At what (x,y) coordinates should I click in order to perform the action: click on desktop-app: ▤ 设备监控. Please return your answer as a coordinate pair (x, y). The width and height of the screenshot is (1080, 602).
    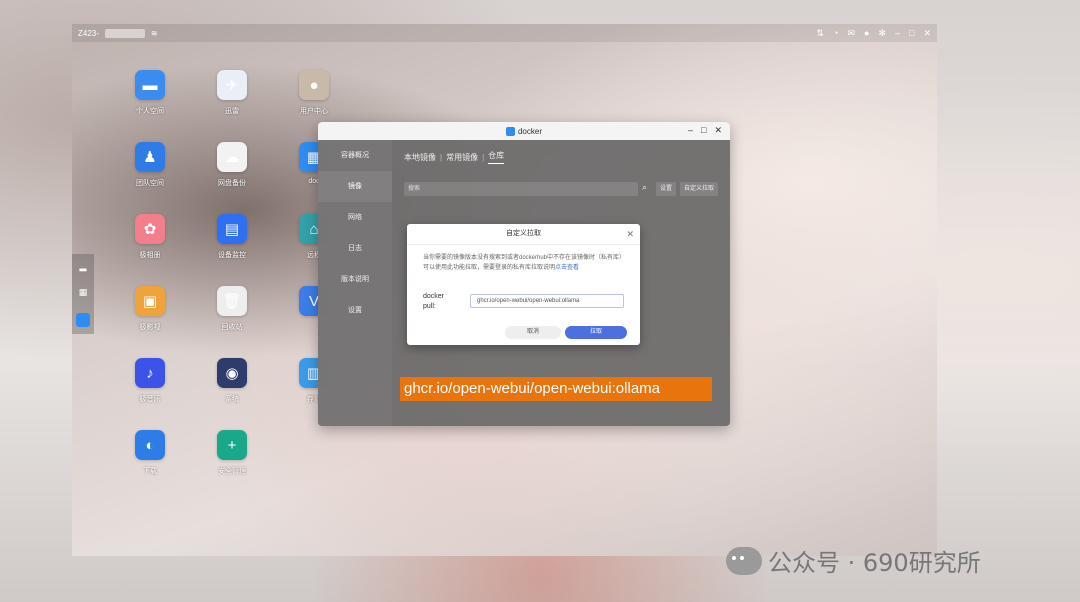
    Looking at the image, I should click on (232, 237).